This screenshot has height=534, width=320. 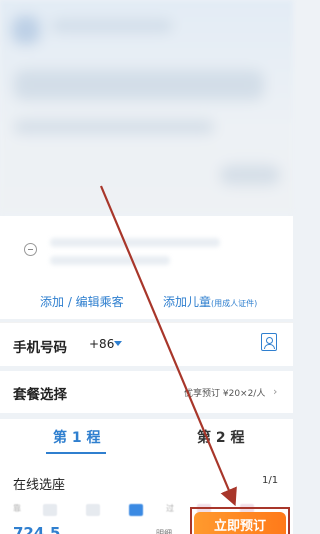 What do you see at coordinates (270, 480) in the screenshot?
I see `seat-selection-count: 1/1` at bounding box center [270, 480].